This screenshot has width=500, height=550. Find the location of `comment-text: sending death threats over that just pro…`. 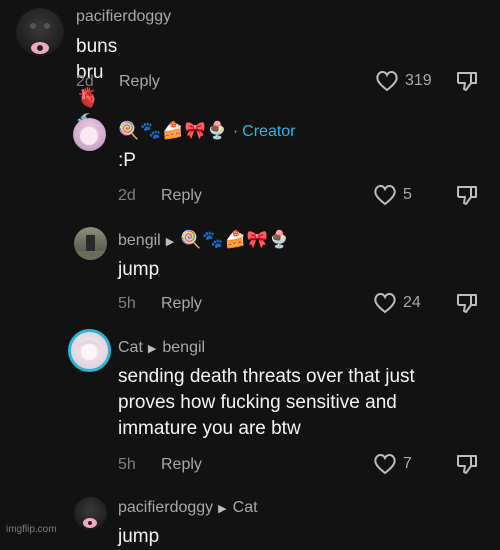

comment-text: sending death threats over that just pro… is located at coordinates (266, 402).